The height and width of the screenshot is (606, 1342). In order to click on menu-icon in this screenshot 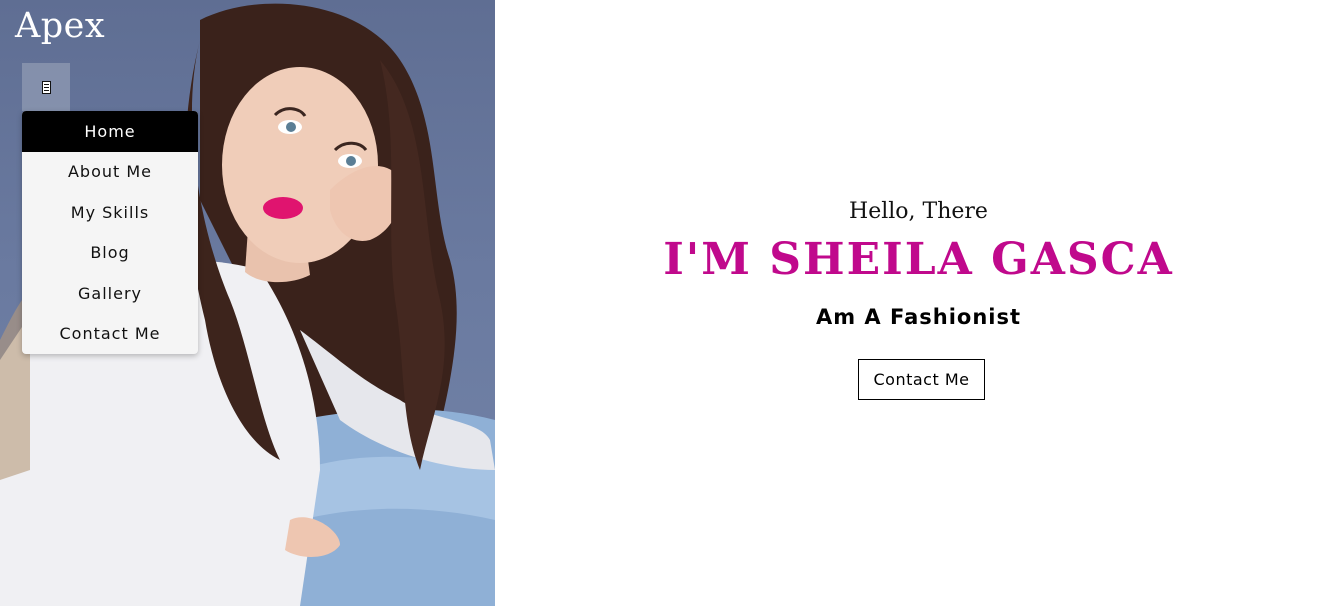, I will do `click(46, 87)`.